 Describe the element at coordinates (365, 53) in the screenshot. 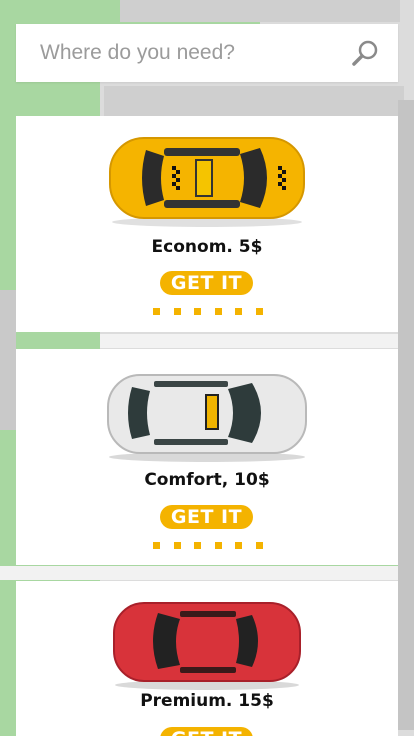

I see `search-icon` at that location.